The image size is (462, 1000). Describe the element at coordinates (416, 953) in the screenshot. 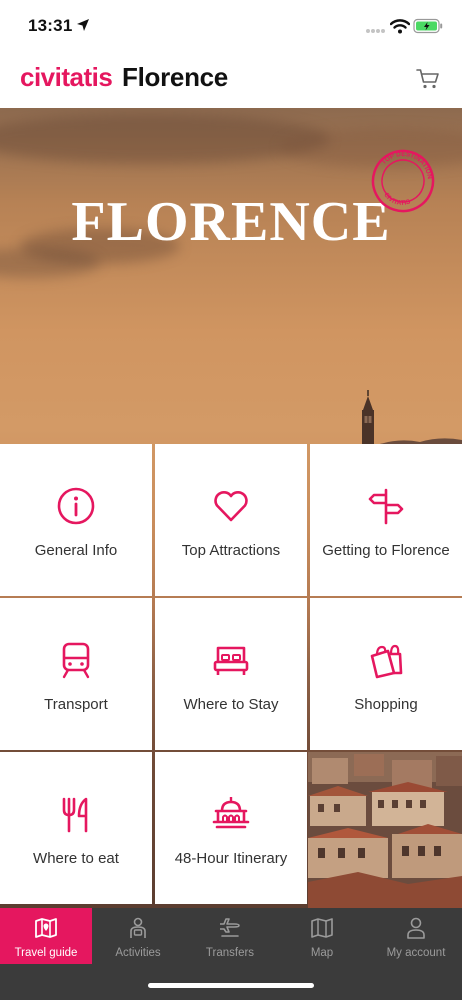

I see `nav-label: My account` at that location.